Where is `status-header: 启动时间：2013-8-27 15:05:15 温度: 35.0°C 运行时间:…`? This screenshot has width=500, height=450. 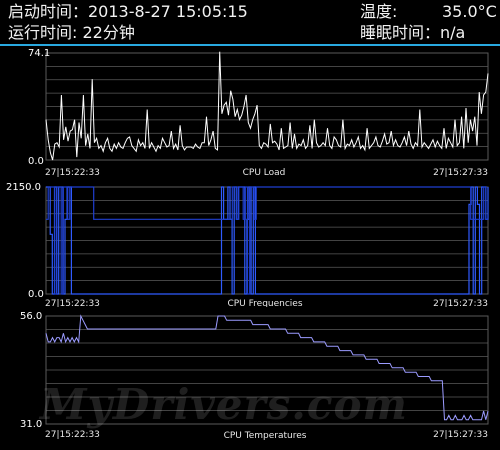
status-header: 启动时间：2013-8-27 15:05:15 温度: 35.0°C 运行时间:… is located at coordinates (250, 23).